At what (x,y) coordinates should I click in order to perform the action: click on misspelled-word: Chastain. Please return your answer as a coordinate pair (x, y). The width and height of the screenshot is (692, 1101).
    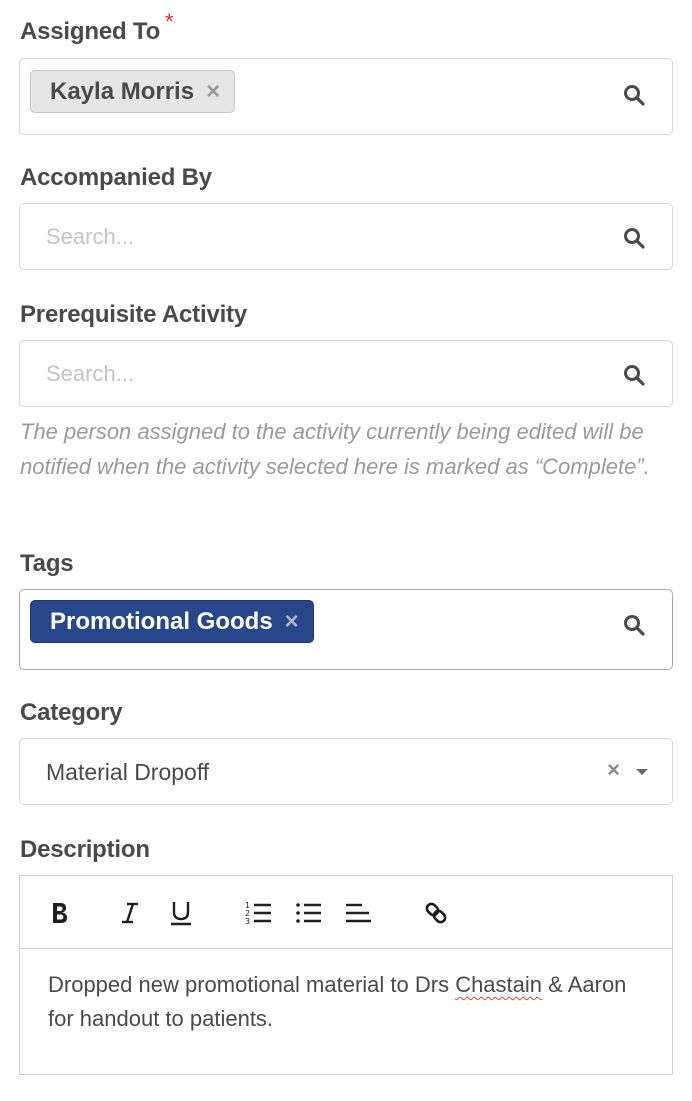
    Looking at the image, I should click on (499, 984).